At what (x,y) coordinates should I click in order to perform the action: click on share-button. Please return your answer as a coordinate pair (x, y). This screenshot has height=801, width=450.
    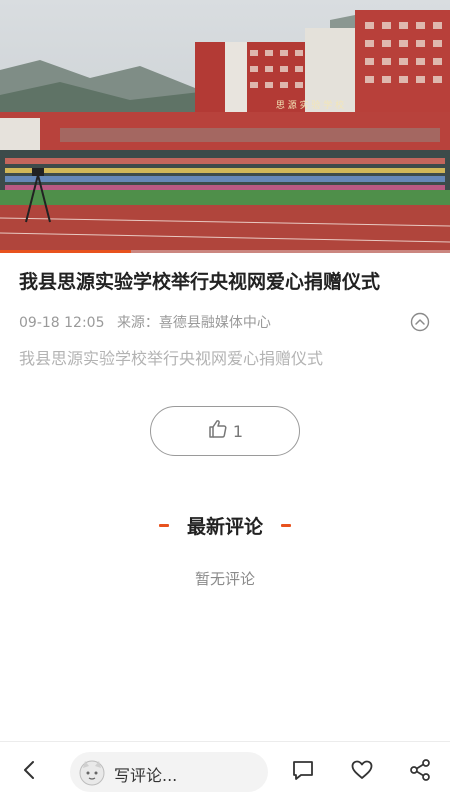
    Looking at the image, I should click on (420, 770).